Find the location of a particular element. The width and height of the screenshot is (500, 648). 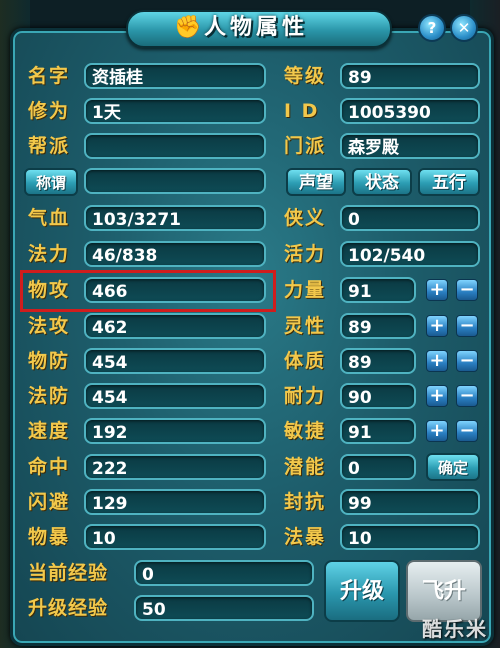

vitality-label: 活力 is located at coordinates (305, 254).